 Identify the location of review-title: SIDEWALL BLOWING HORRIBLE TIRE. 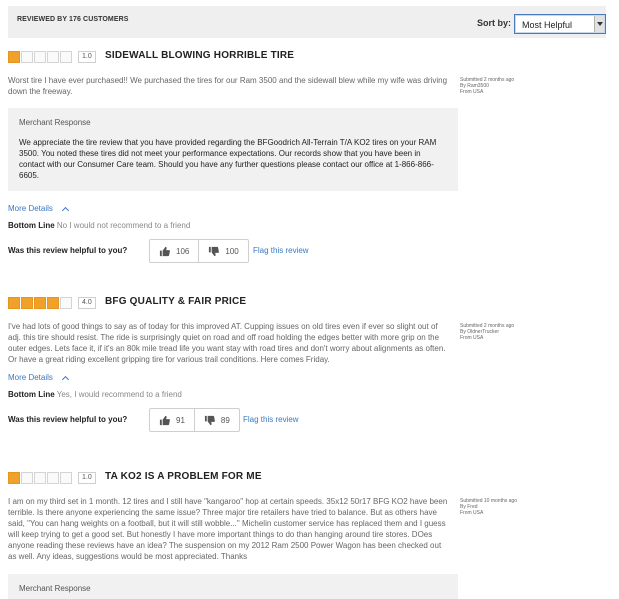
(200, 55).